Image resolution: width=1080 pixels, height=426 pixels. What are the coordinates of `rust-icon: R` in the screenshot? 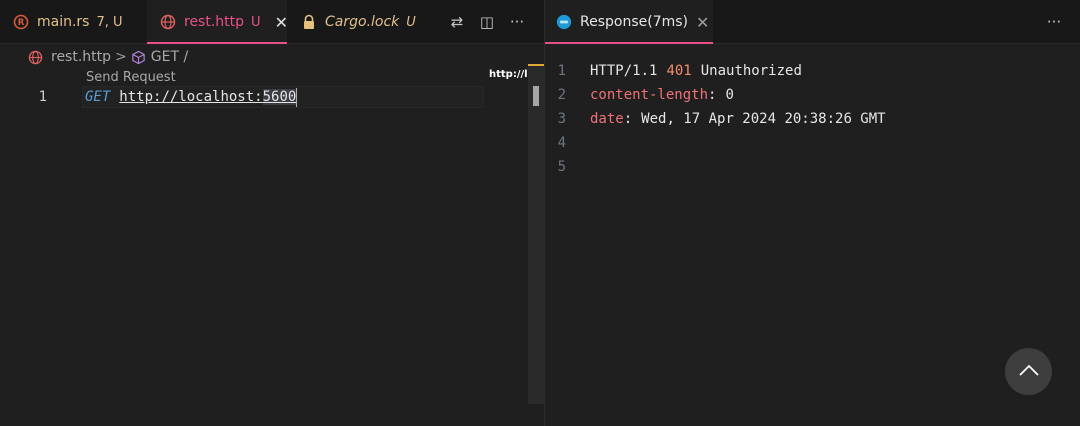 It's located at (21, 22).